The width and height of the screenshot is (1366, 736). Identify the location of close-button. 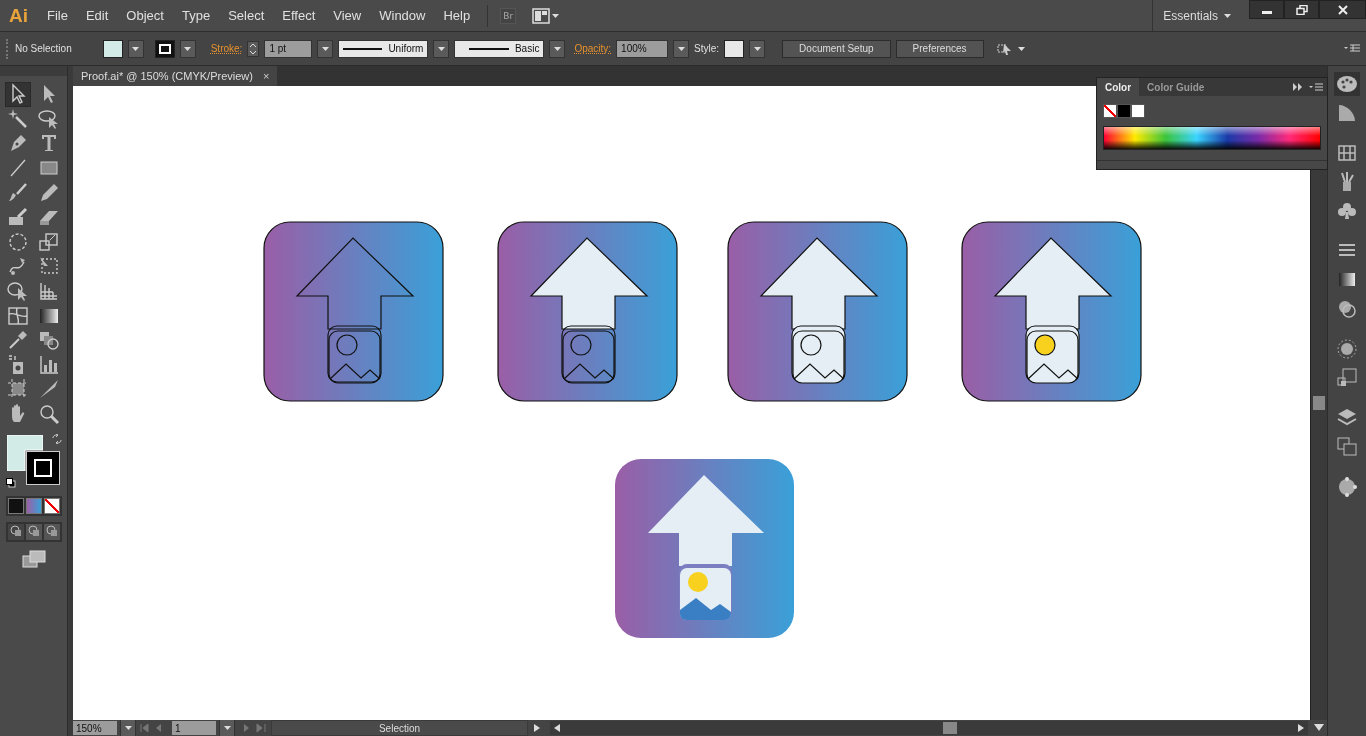
(1342, 9).